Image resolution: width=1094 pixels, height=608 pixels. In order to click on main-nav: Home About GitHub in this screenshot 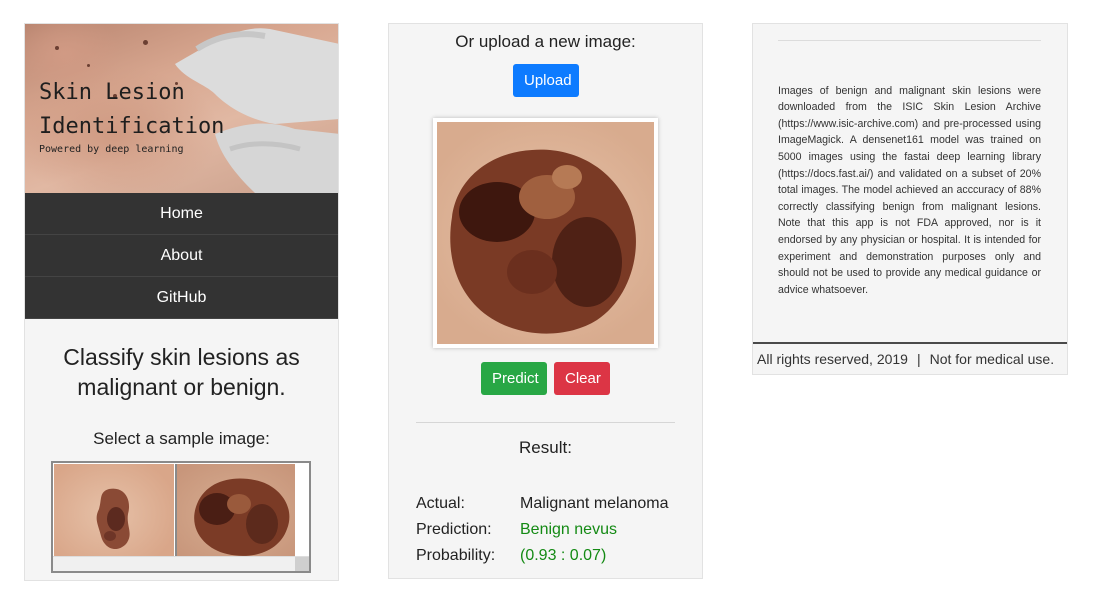, I will do `click(181, 256)`.